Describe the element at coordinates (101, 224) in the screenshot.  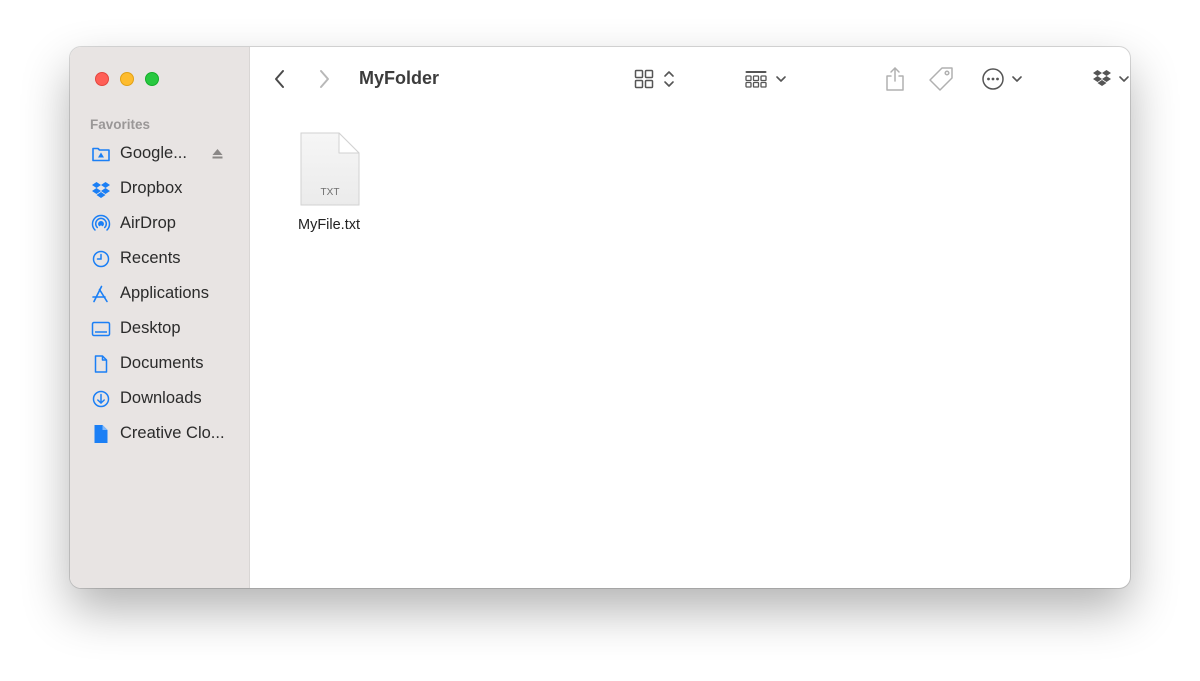
I see `airdrop-icon` at that location.